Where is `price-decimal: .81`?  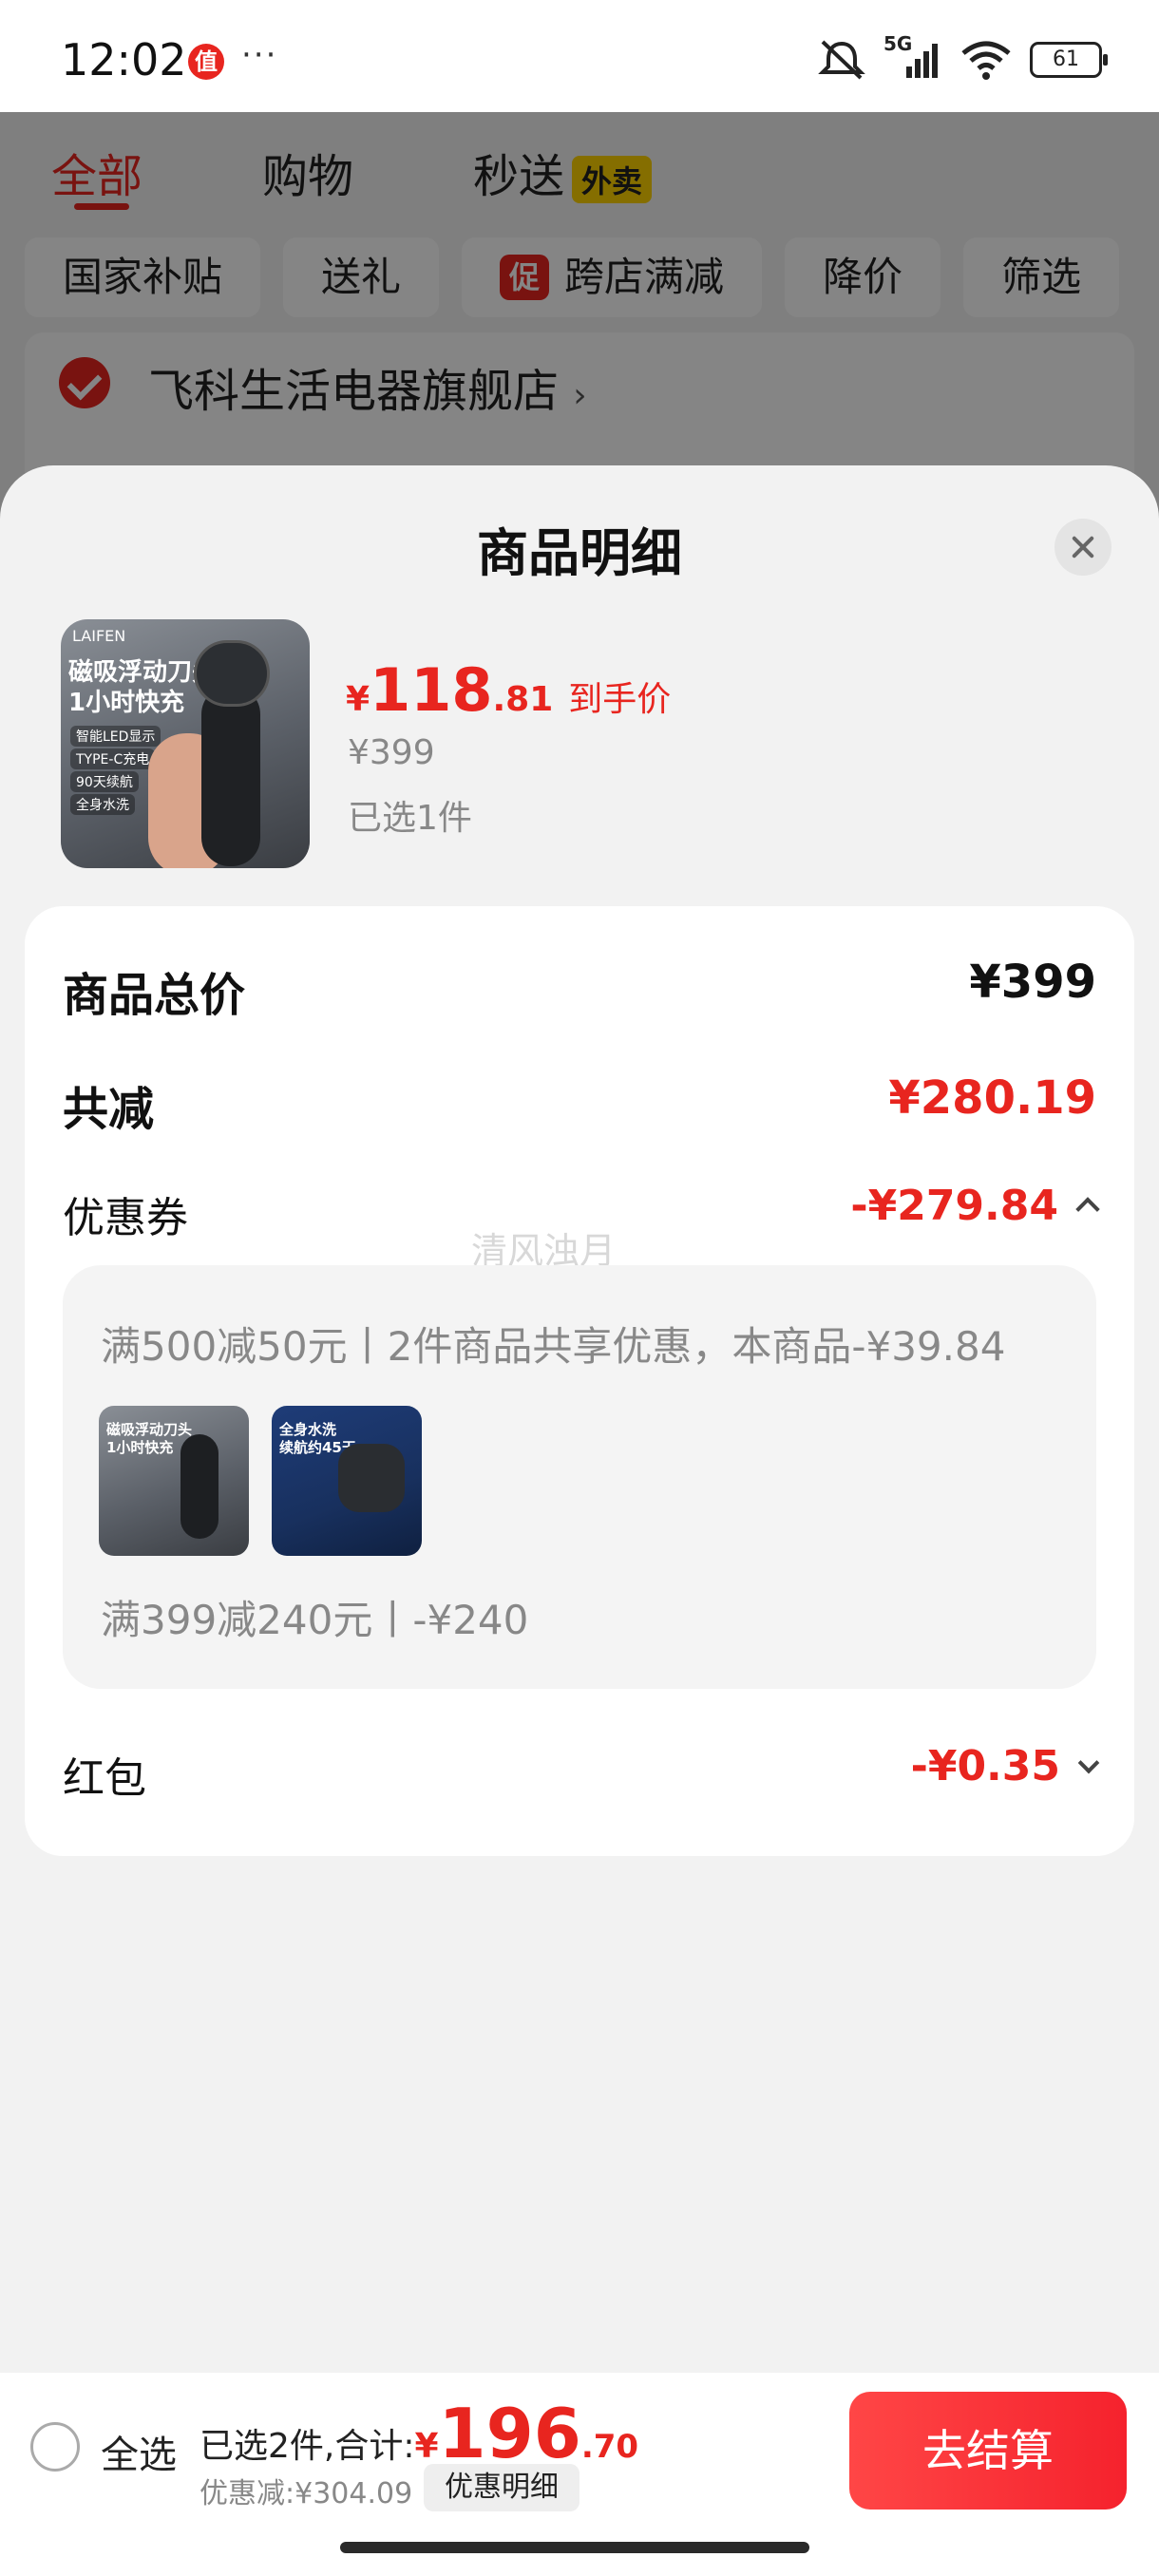 price-decimal: .81 is located at coordinates (523, 699).